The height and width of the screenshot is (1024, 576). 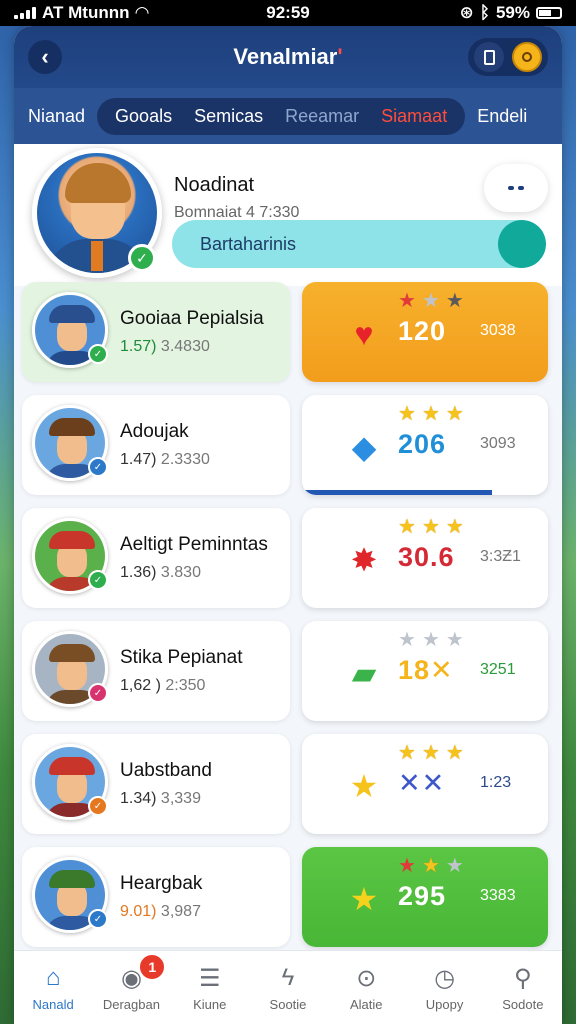 What do you see at coordinates (138, 572) in the screenshot?
I see `player-stat-lead: 1.36)` at bounding box center [138, 572].